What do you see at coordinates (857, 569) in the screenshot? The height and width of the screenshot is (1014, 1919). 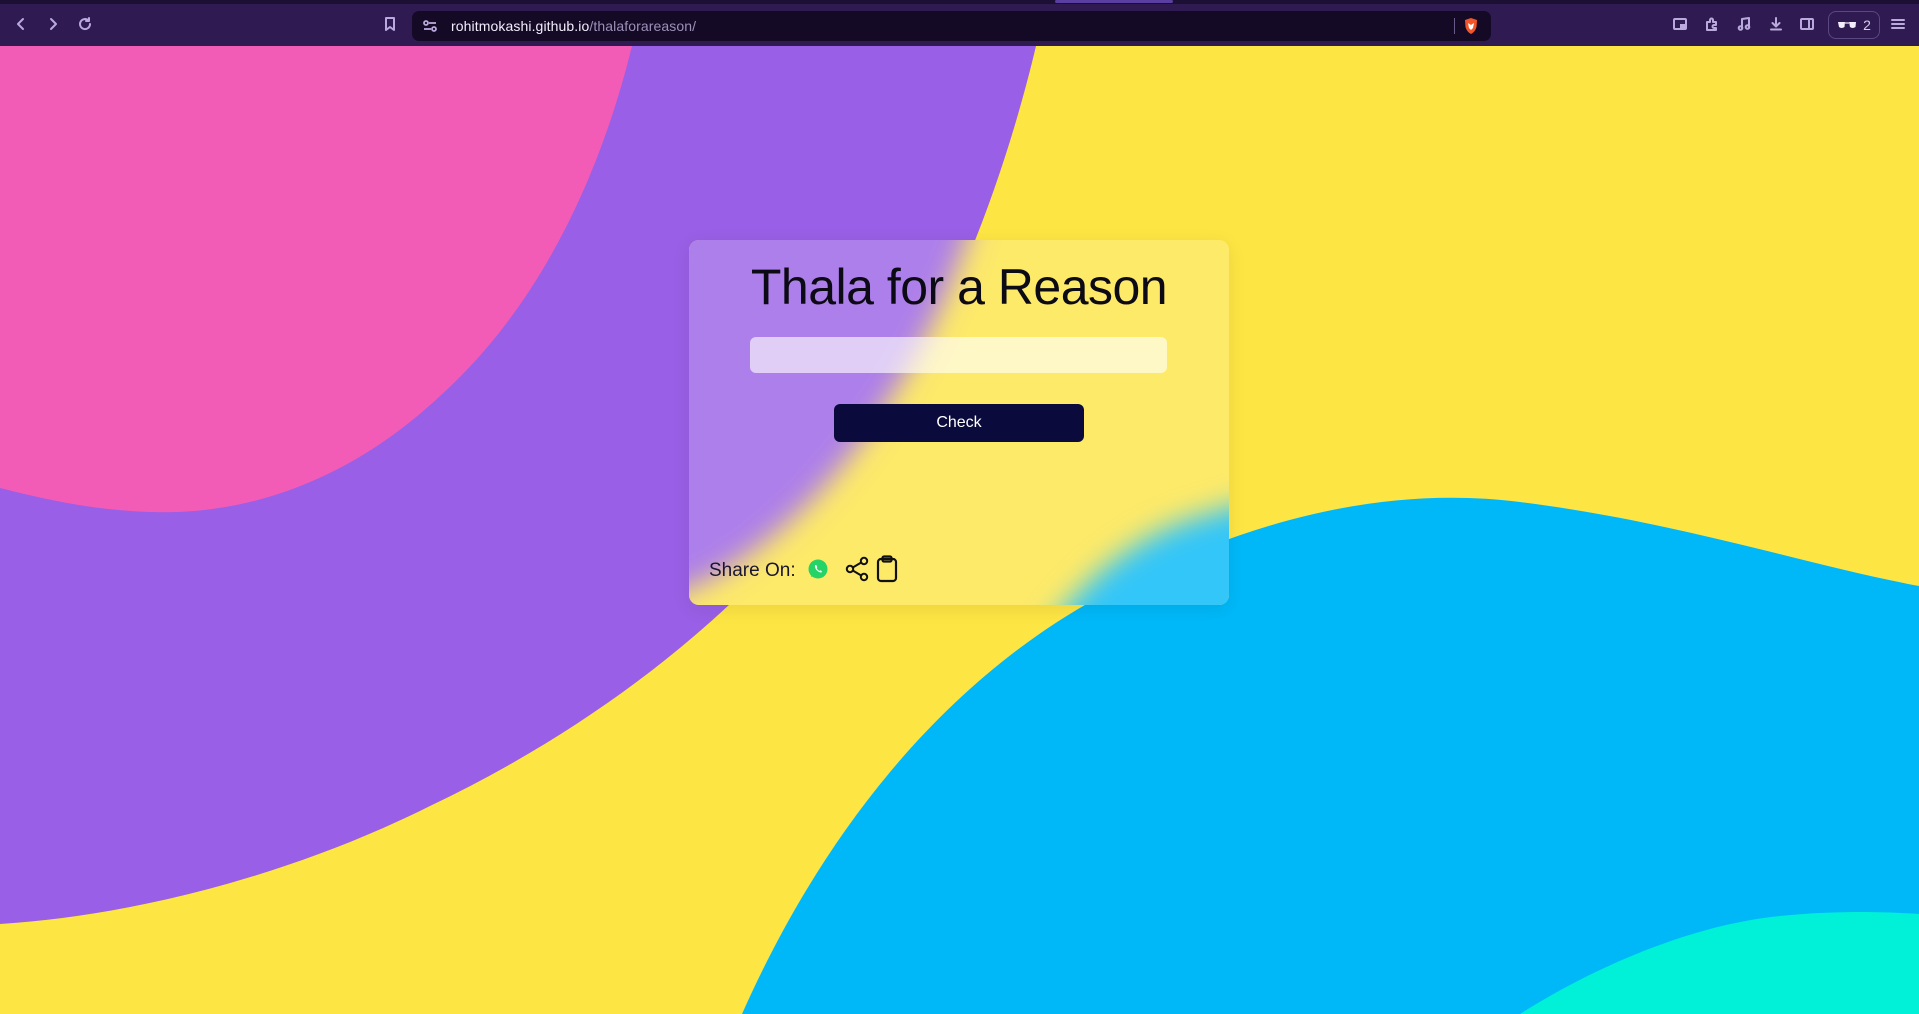 I see `share-icon` at bounding box center [857, 569].